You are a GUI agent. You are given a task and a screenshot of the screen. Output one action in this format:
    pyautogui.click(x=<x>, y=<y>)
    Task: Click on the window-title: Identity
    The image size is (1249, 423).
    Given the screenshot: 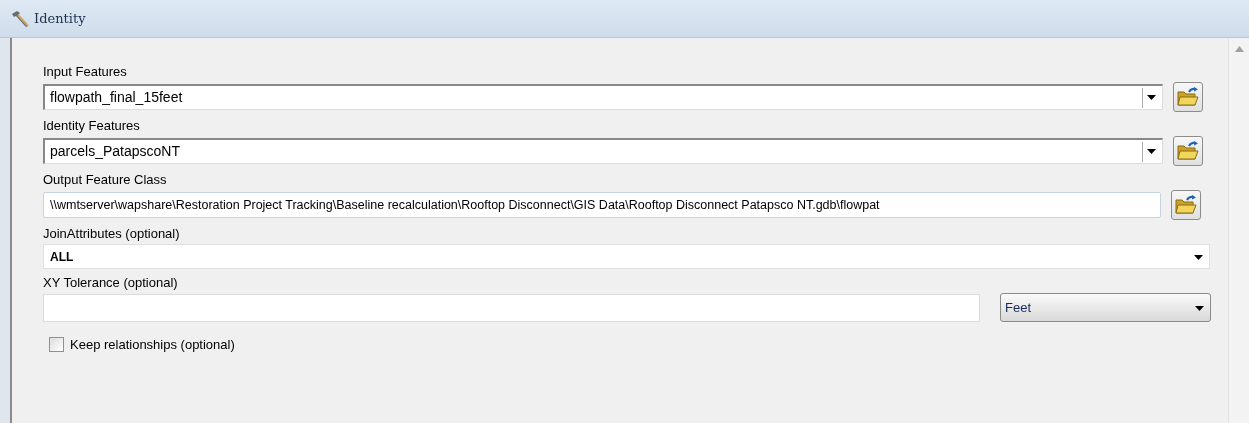 What is the action you would take?
    pyautogui.click(x=60, y=18)
    